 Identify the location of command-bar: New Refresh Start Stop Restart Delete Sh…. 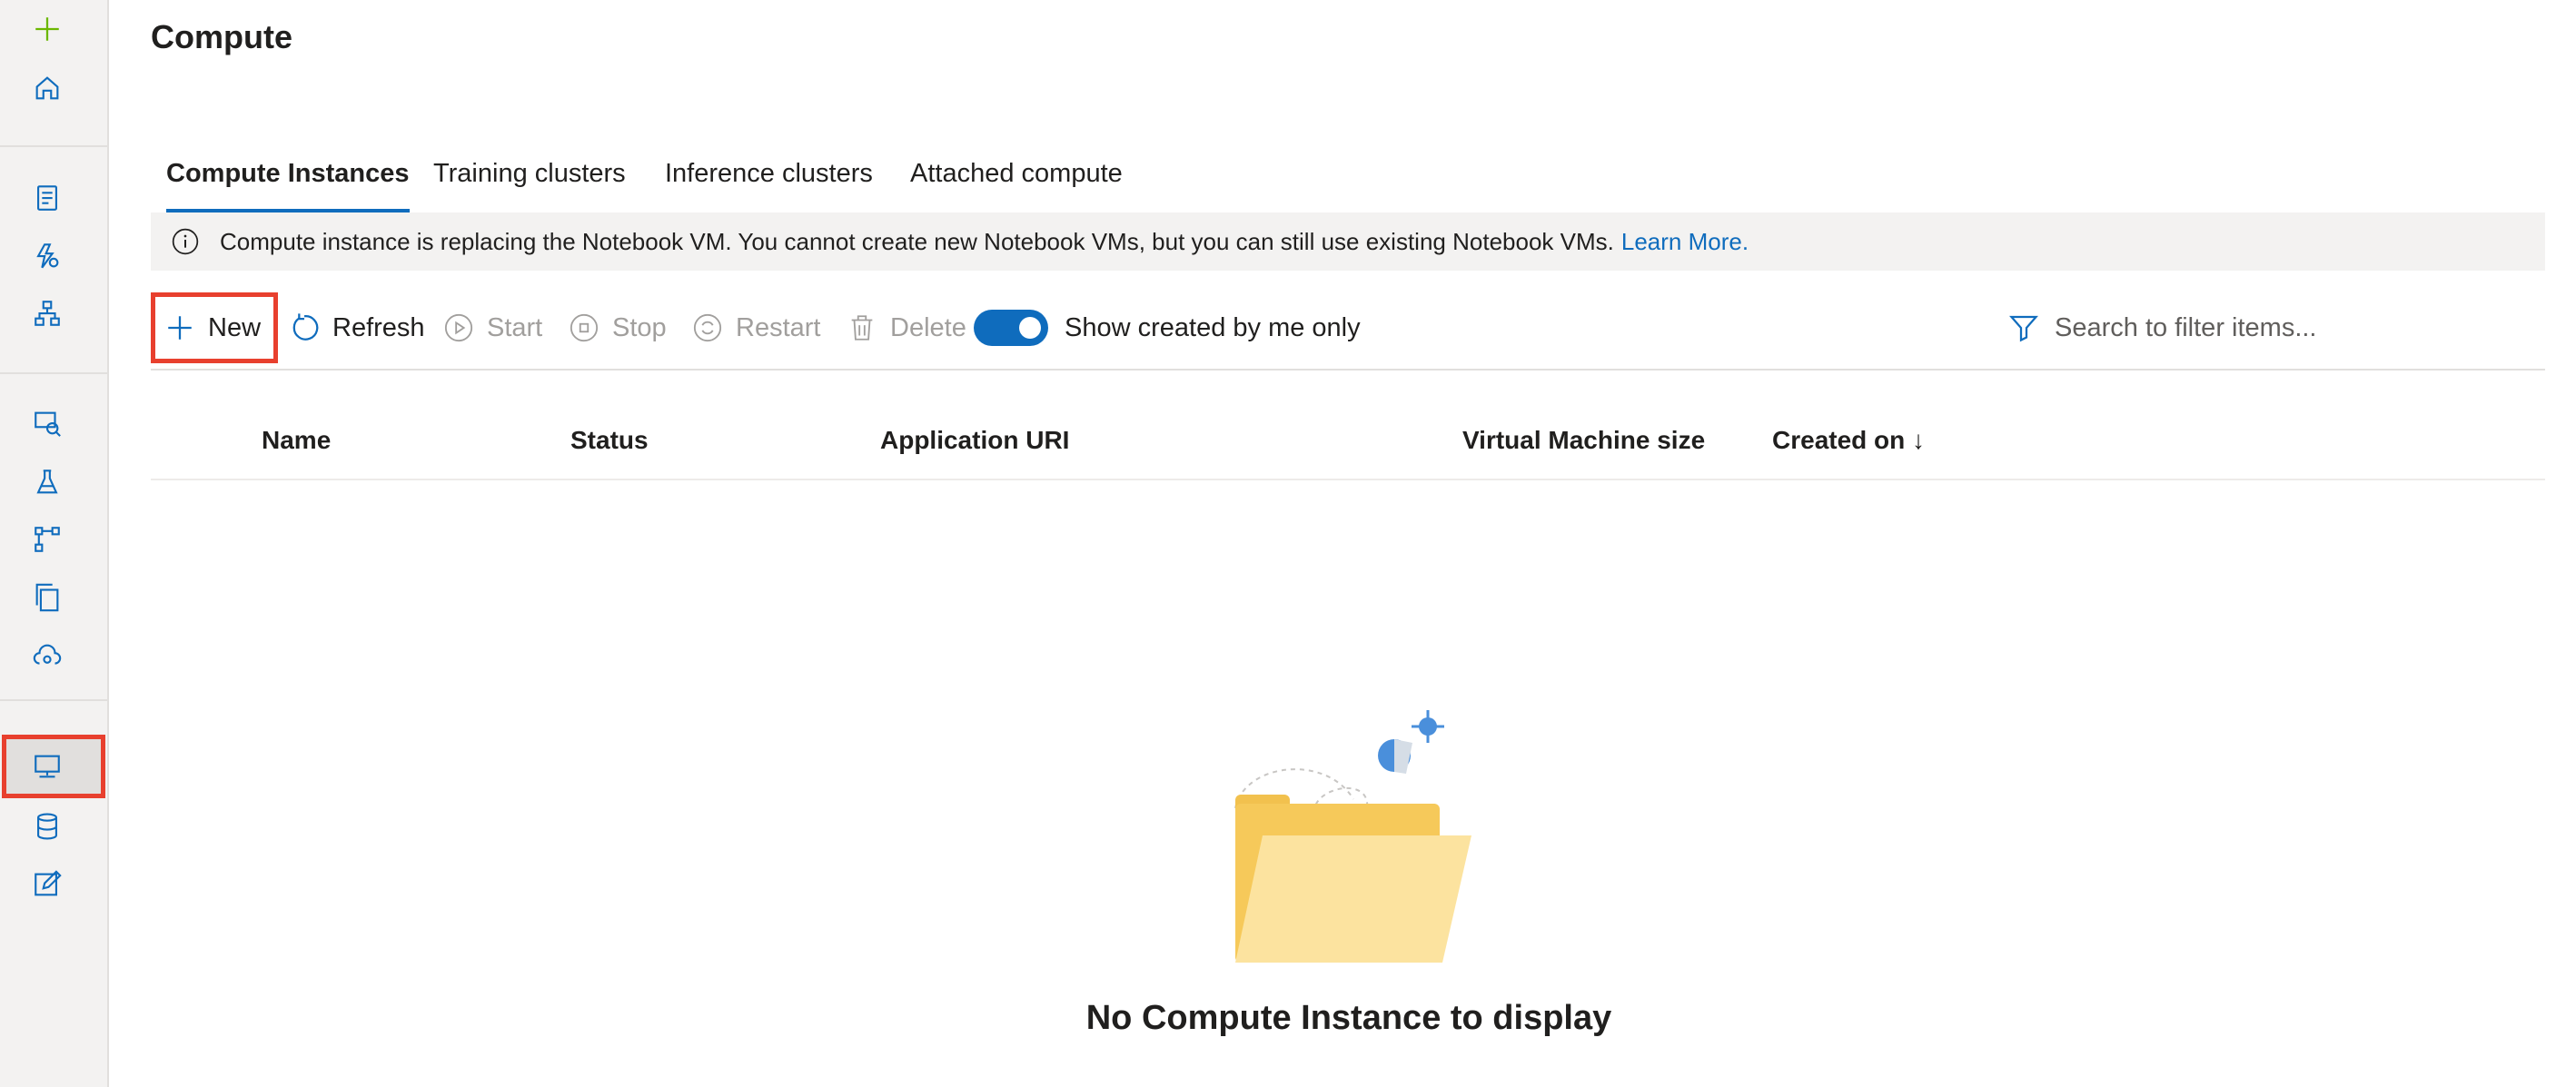
(1348, 327).